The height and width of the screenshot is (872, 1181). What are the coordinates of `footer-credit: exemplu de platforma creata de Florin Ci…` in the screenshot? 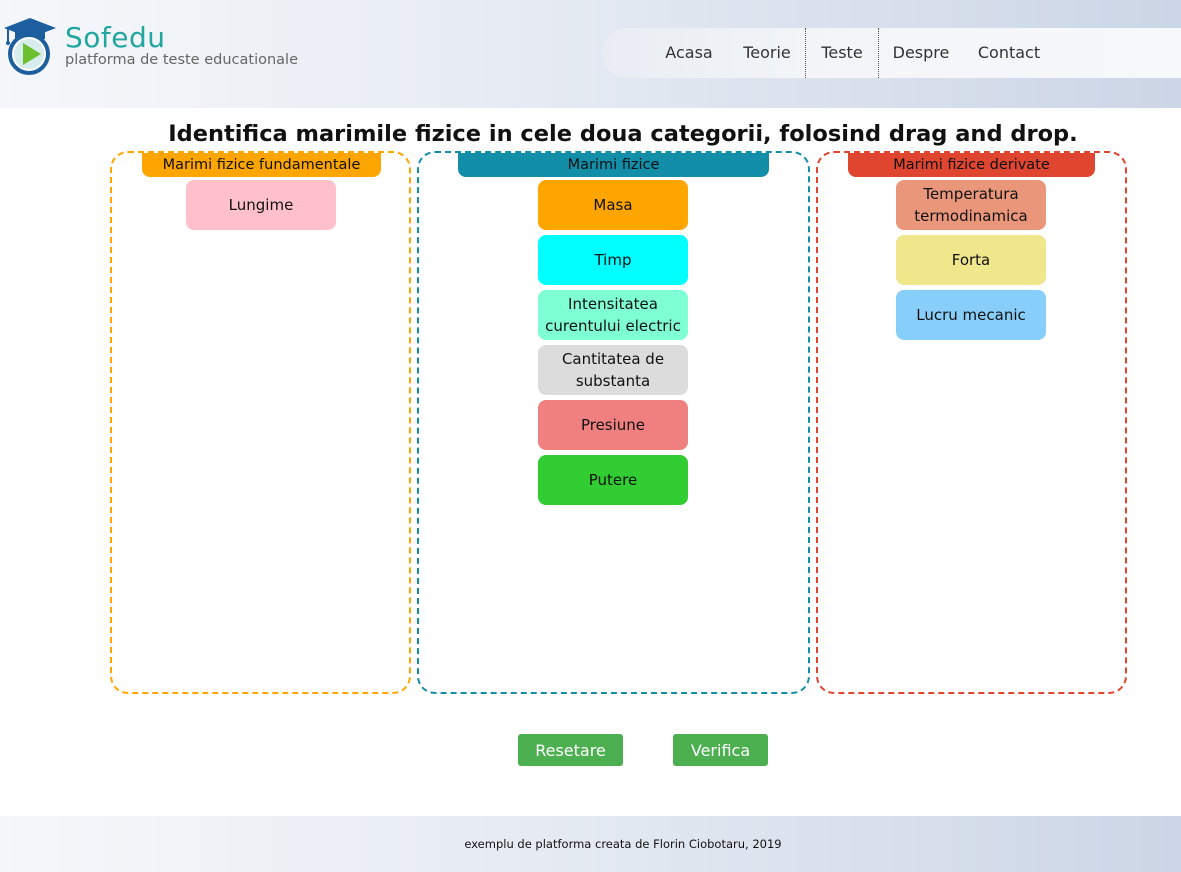 It's located at (623, 844).